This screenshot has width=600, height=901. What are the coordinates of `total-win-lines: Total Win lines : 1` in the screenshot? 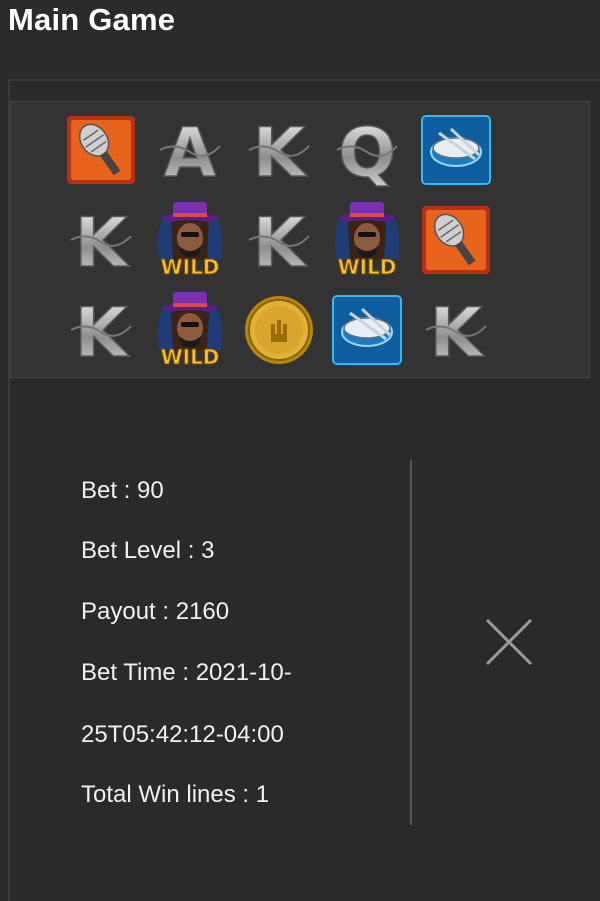 It's located at (175, 794).